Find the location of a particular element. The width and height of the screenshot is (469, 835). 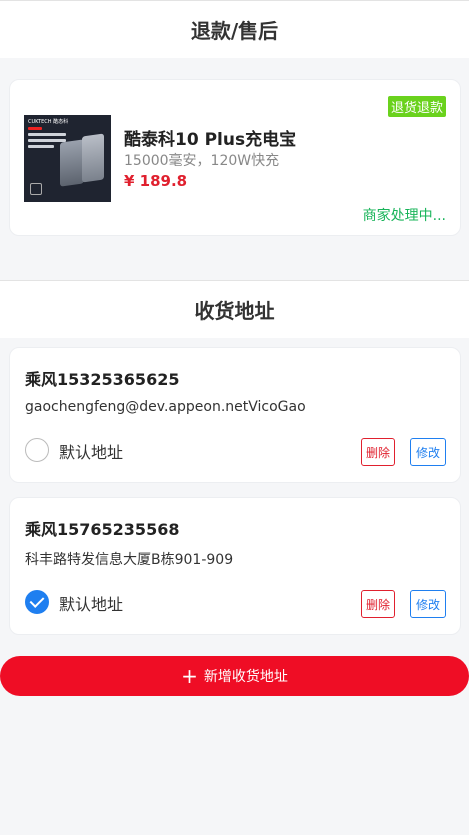

address-section-title: 收货地址 is located at coordinates (234, 311).